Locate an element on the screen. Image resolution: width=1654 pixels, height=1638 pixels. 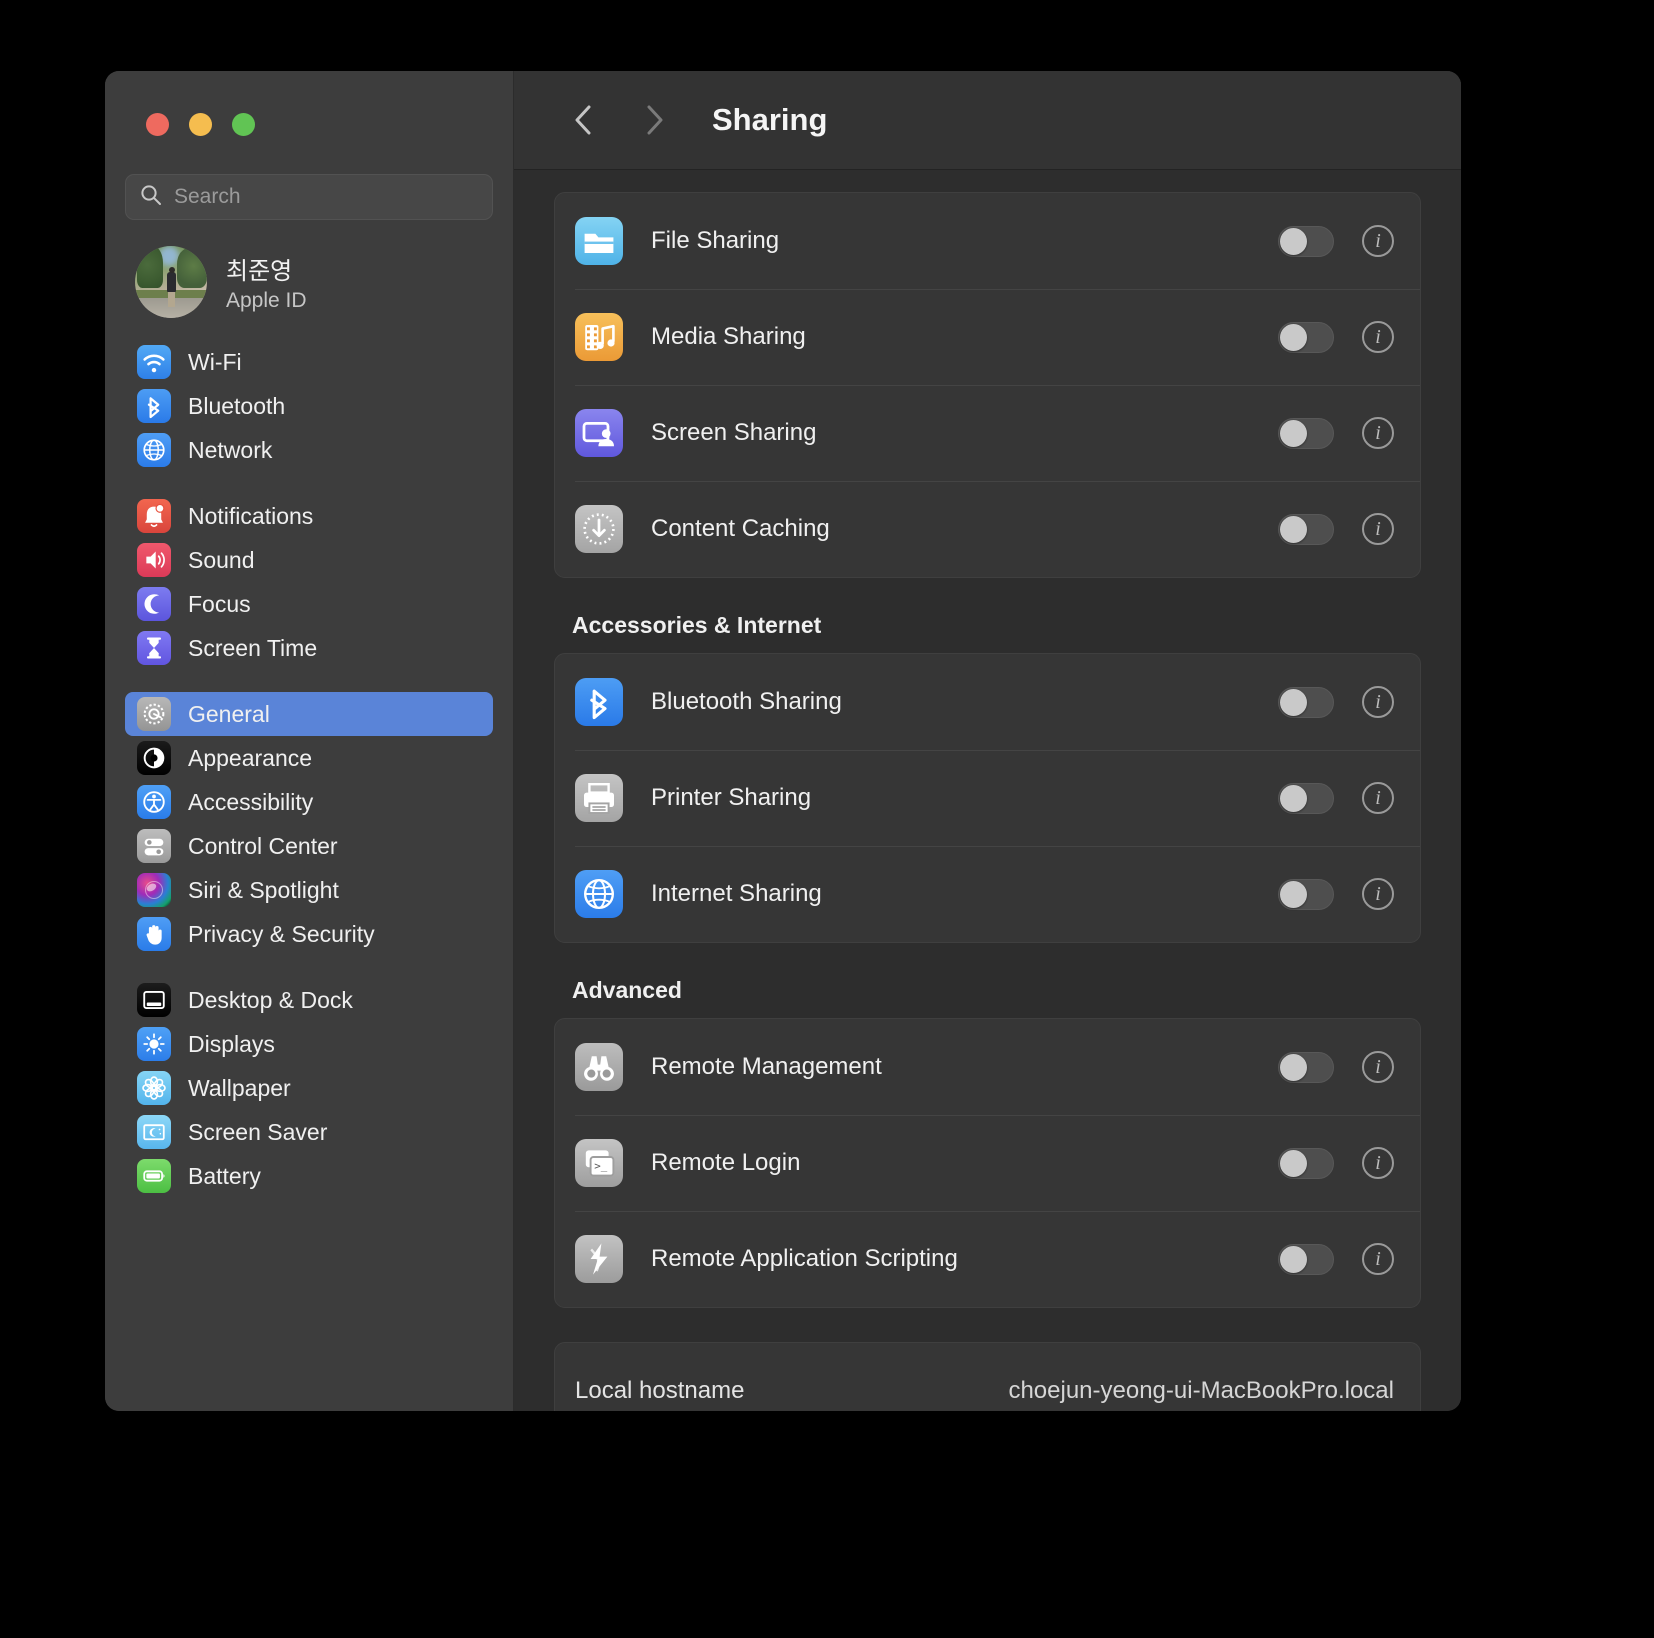
zoom-button is located at coordinates (243, 124).